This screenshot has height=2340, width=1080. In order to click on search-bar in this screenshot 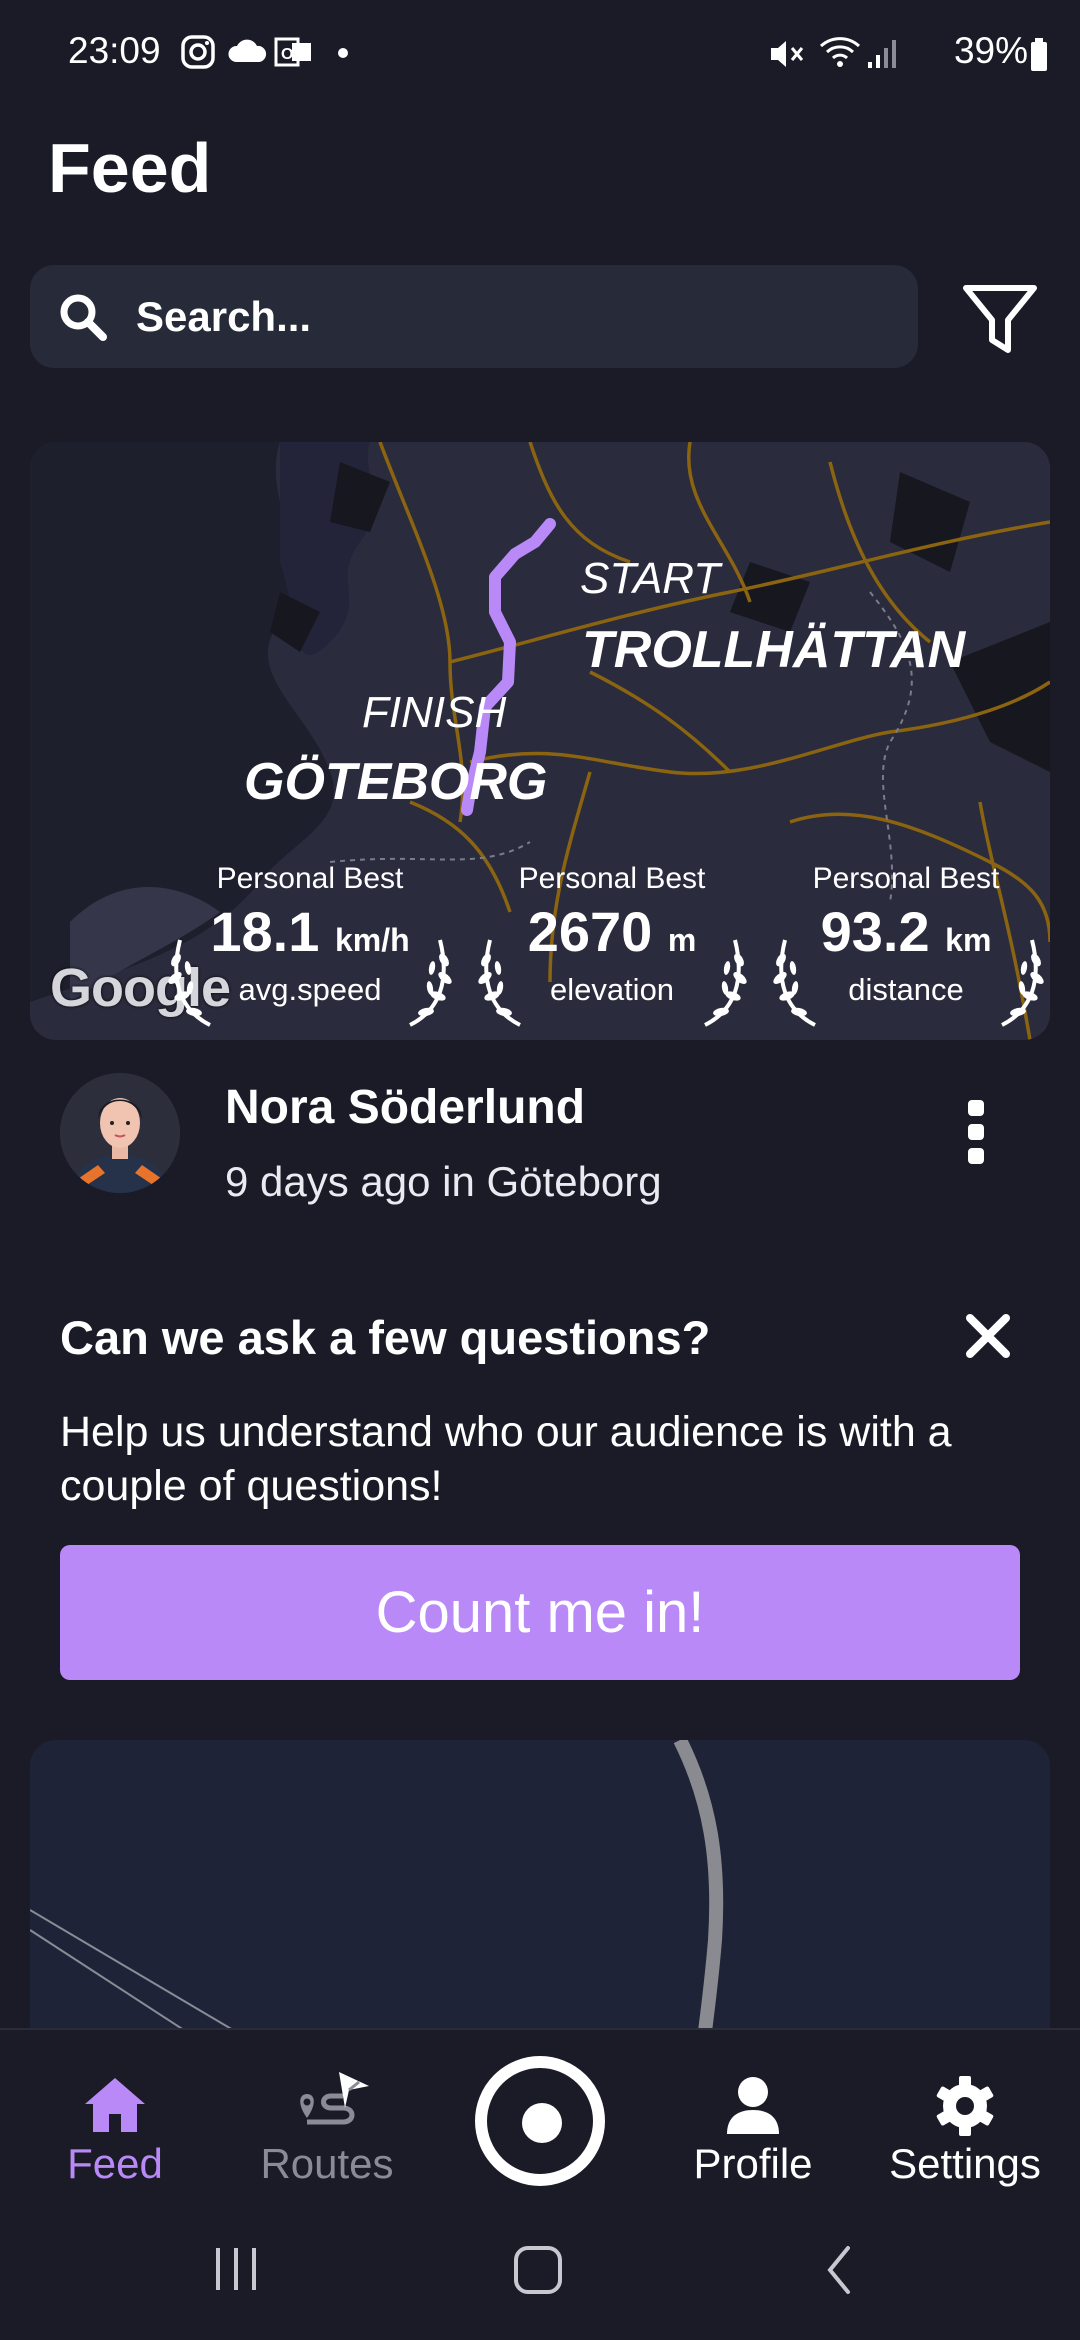, I will do `click(474, 316)`.